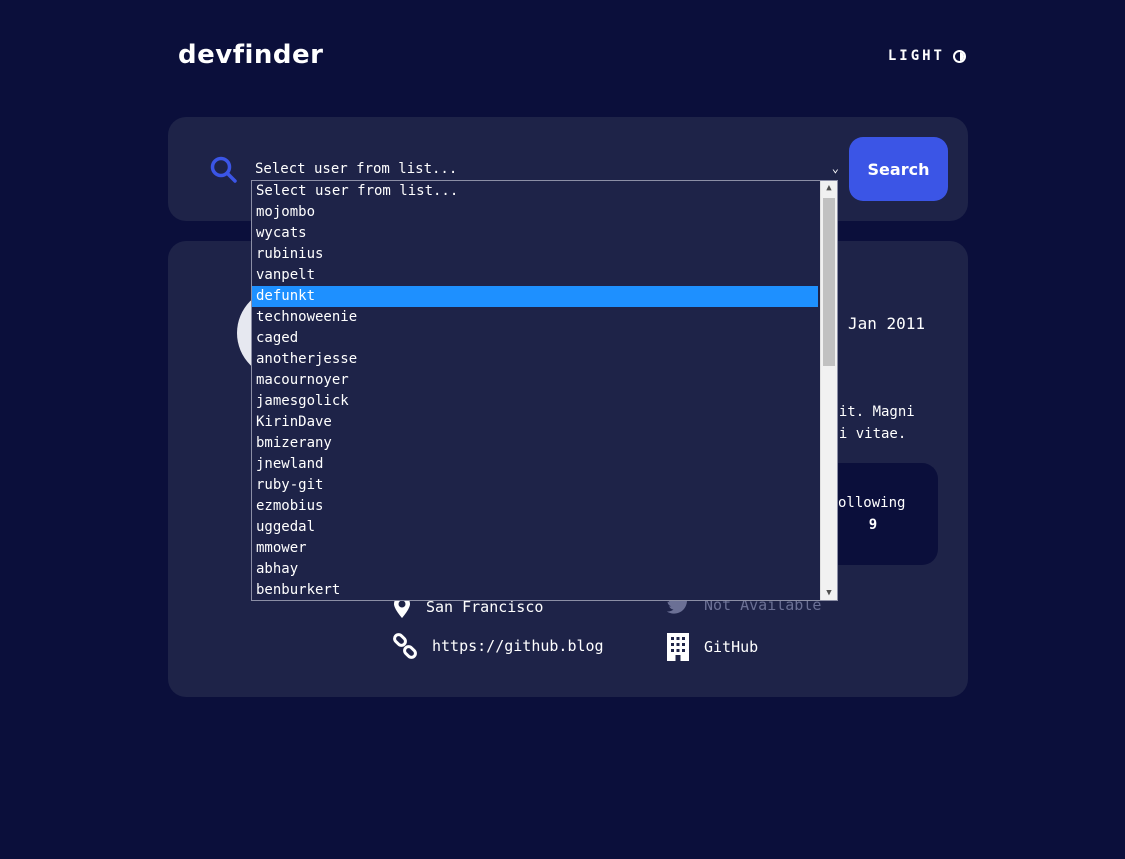  Describe the element at coordinates (916, 56) in the screenshot. I see `theme-toggle-label: LIGHT` at that location.